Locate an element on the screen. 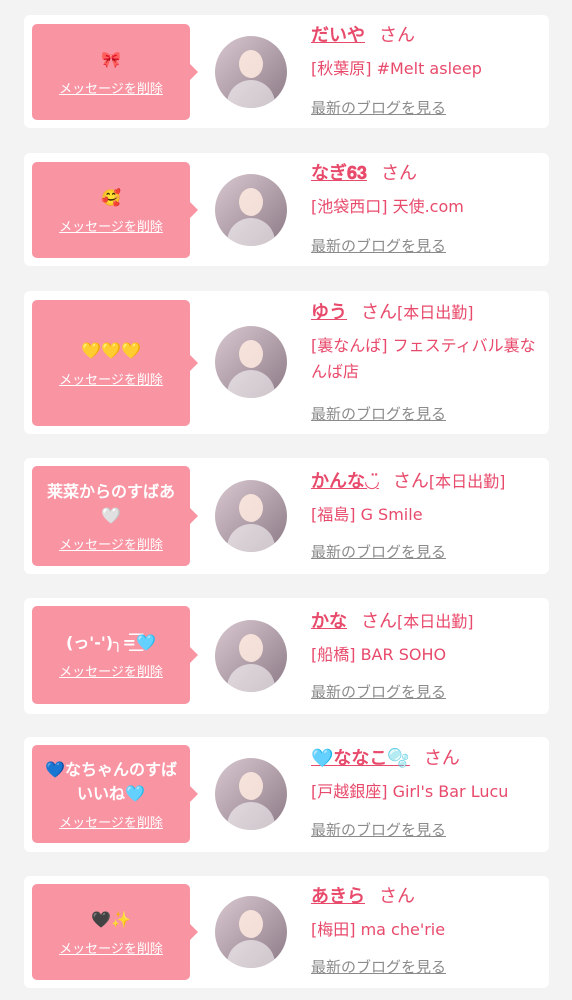  cast-name-link: あきら is located at coordinates (338, 896).